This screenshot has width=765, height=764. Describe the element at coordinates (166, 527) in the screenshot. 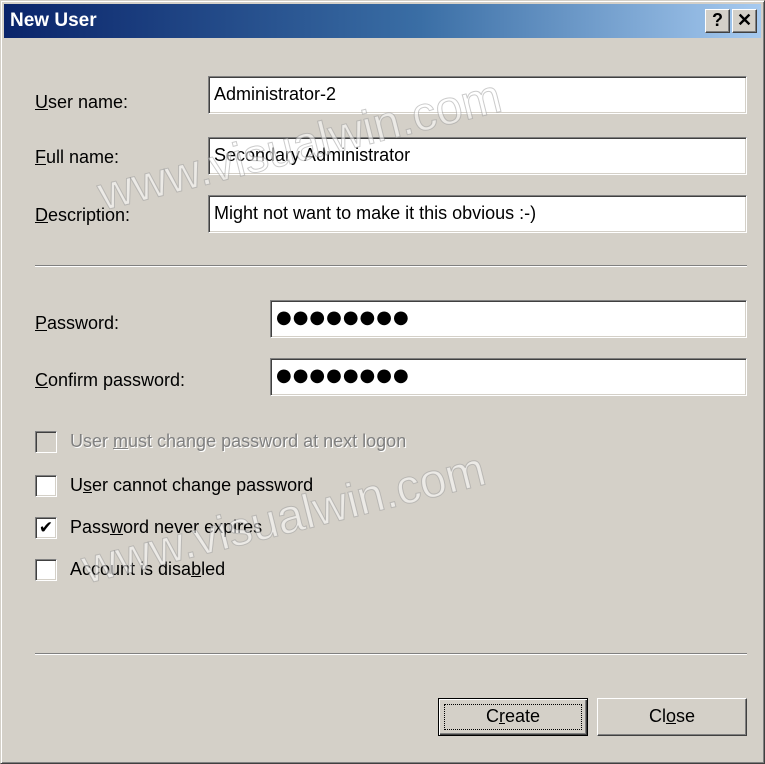

I see `option-label: Password never expires` at that location.